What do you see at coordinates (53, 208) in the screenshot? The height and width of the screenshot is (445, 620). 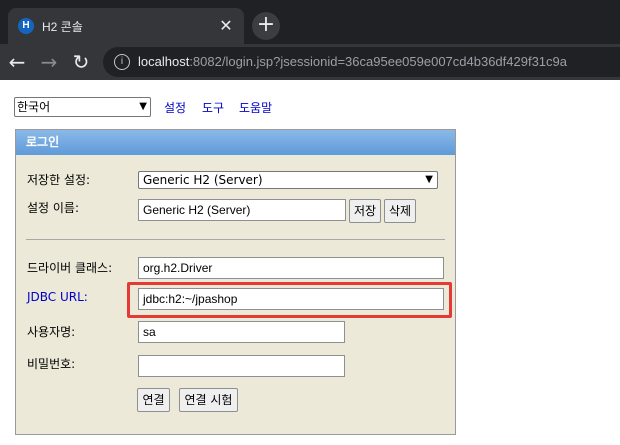 I see `setting-name-label: 설정 이름:` at bounding box center [53, 208].